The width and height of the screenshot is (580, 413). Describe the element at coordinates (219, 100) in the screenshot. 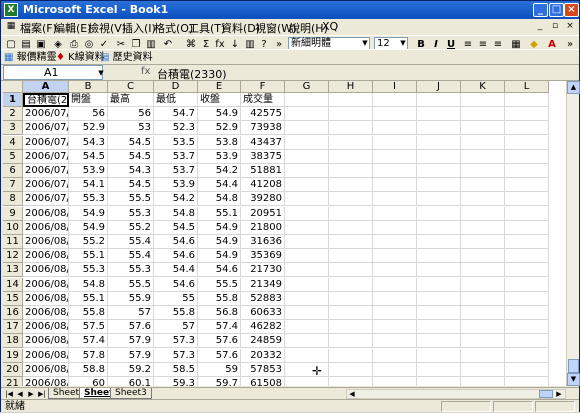

I see `cell-e1: 收盤` at that location.